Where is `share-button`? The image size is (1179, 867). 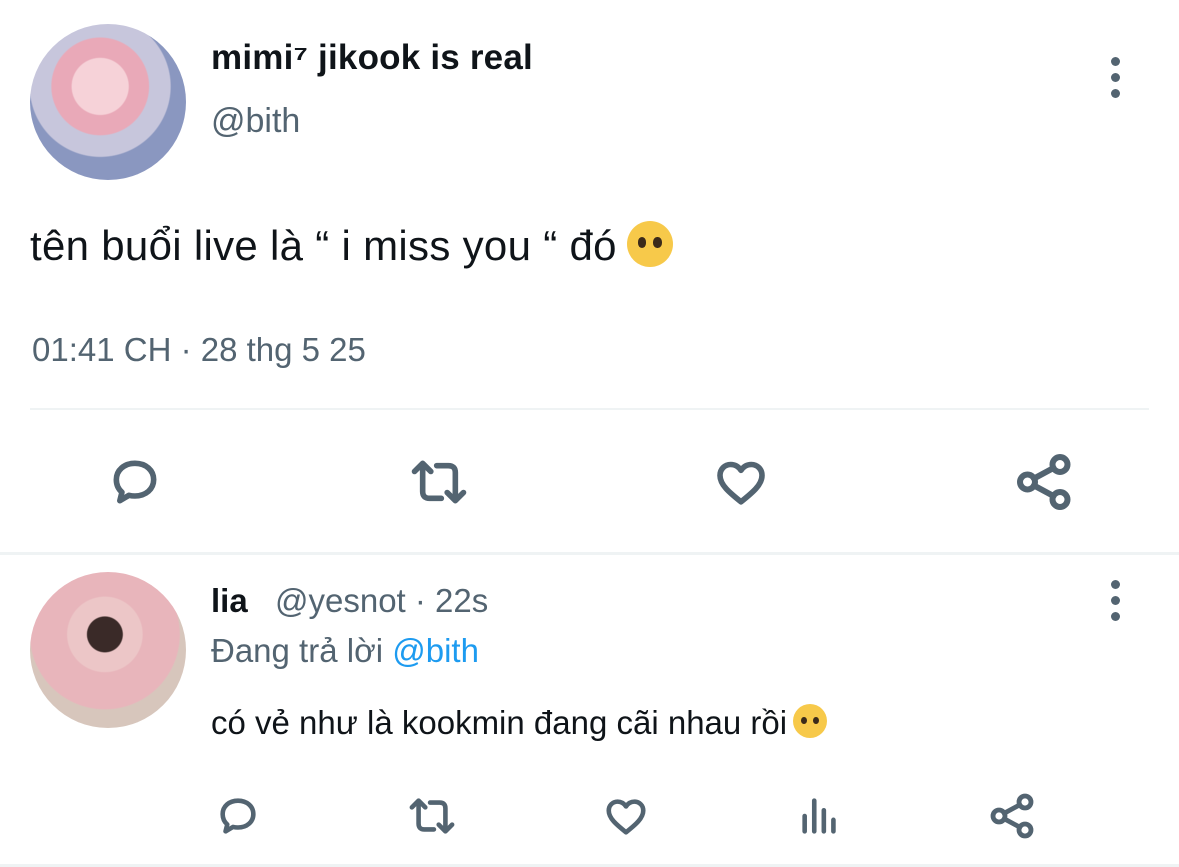 share-button is located at coordinates (1045, 482).